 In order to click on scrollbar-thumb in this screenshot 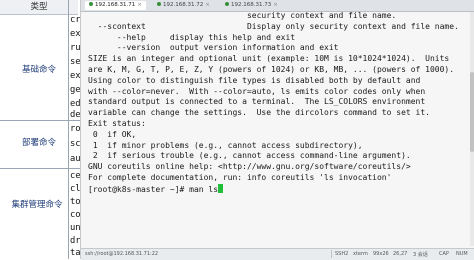, I will do `click(472, 112)`.